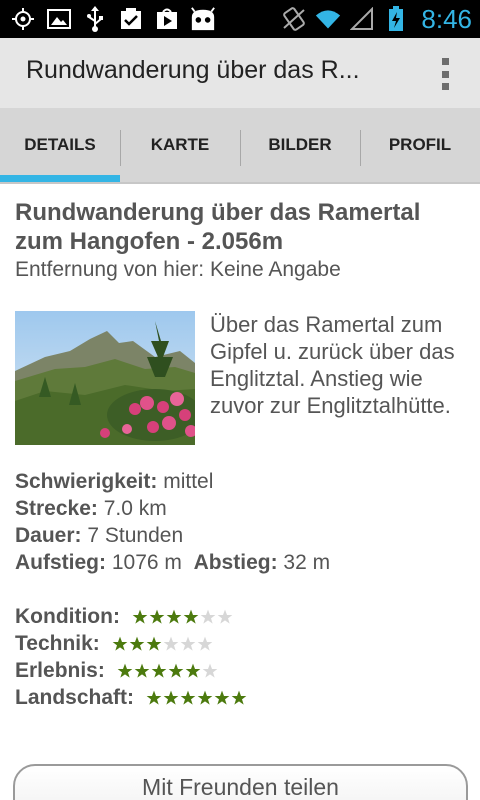 The image size is (480, 800). Describe the element at coordinates (144, 562) in the screenshot. I see `ascent-value: 1076 m` at that location.